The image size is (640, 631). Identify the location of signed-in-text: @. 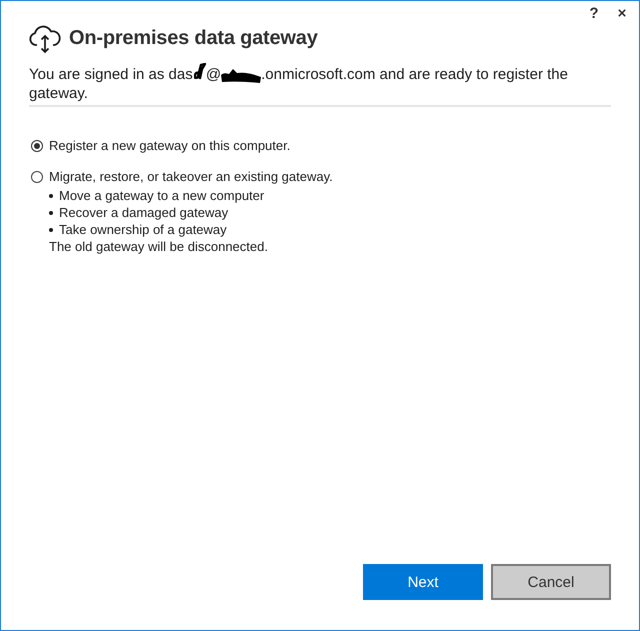
(214, 74).